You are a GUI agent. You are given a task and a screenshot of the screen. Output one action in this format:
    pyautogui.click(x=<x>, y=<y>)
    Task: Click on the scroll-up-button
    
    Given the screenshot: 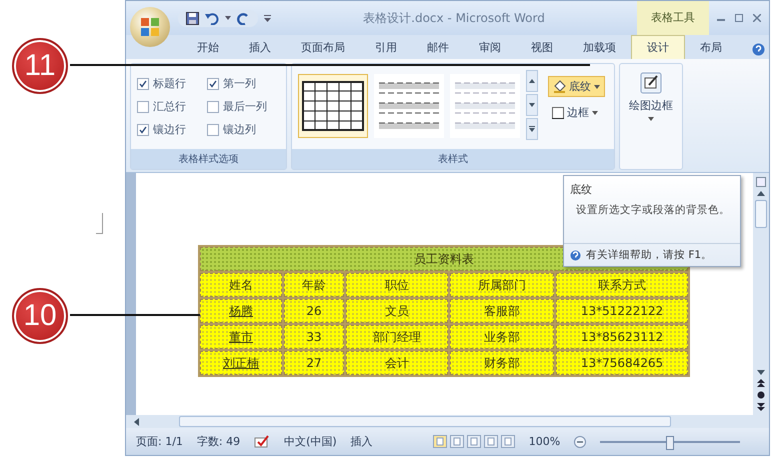 What is the action you would take?
    pyautogui.click(x=532, y=81)
    